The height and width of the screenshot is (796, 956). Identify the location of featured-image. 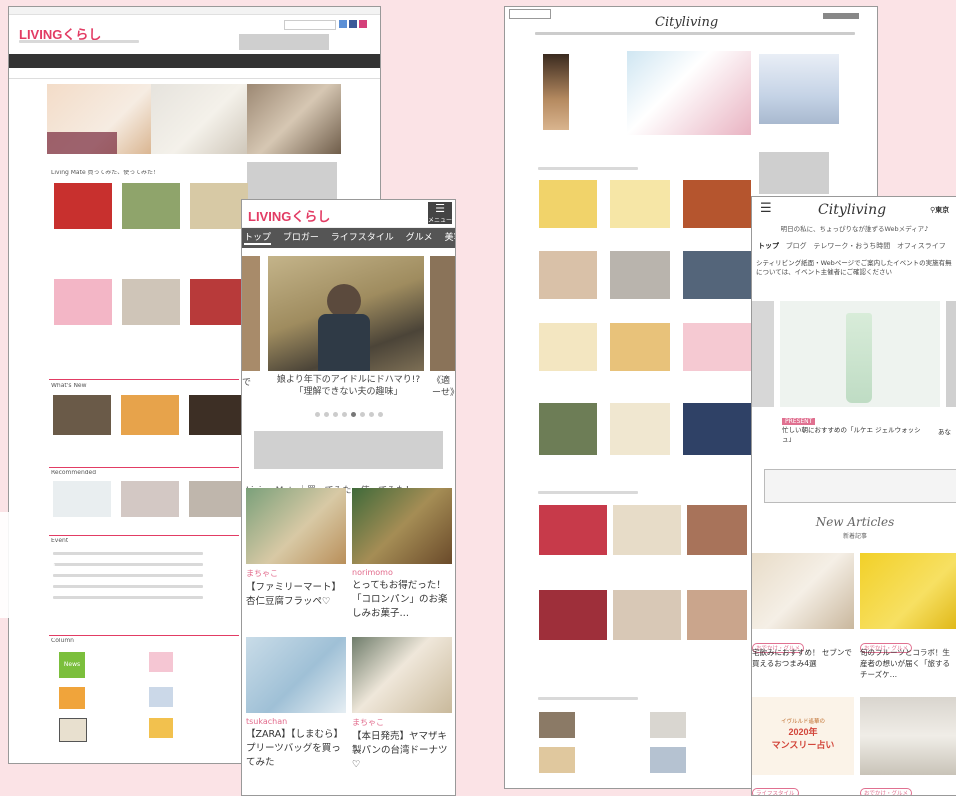
(689, 93).